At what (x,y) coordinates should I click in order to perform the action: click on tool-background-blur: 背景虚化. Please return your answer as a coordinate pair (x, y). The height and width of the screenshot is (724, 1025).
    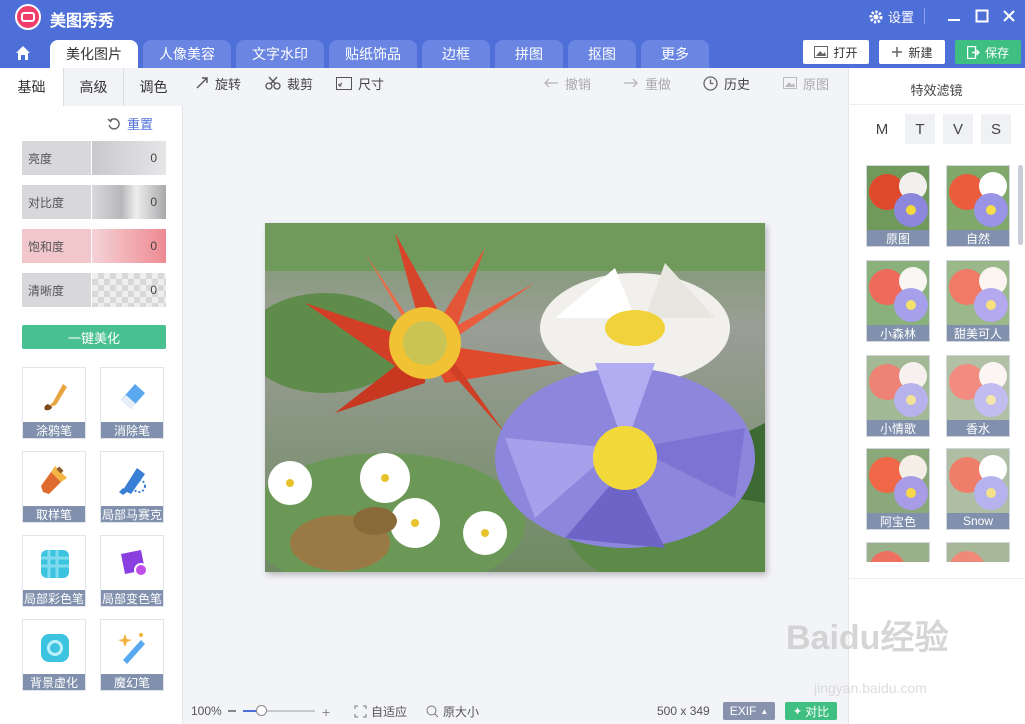
    Looking at the image, I should click on (54, 655).